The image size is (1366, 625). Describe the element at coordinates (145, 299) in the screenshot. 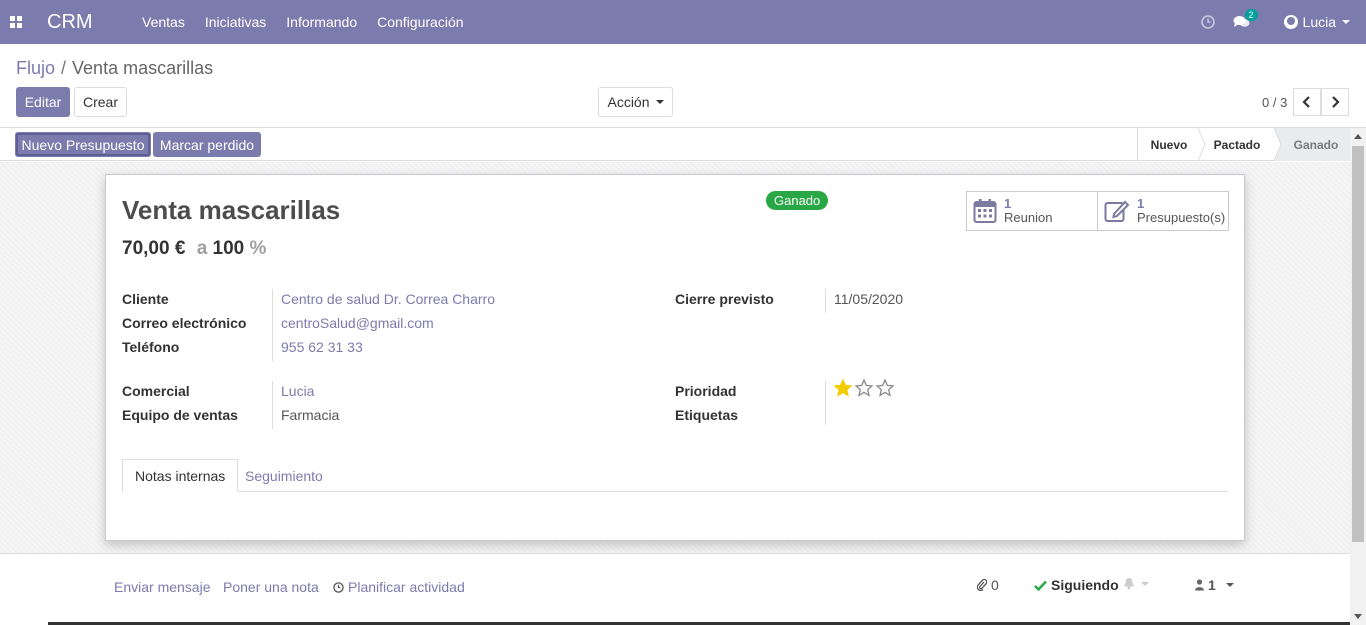

I see `customer-label: Cliente` at that location.